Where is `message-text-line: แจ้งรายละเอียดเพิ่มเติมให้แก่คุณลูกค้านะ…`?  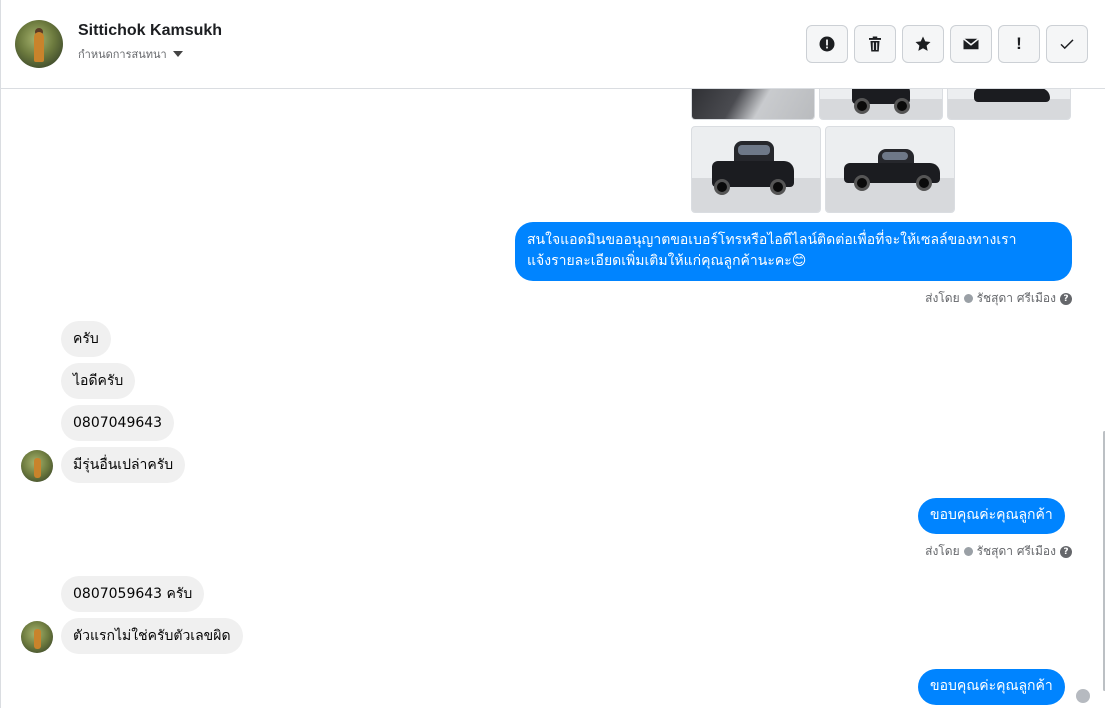
message-text-line: แจ้งรายละเอียดเพิ่มเติมให้แก่คุณลูกค้านะ… is located at coordinates (667, 261).